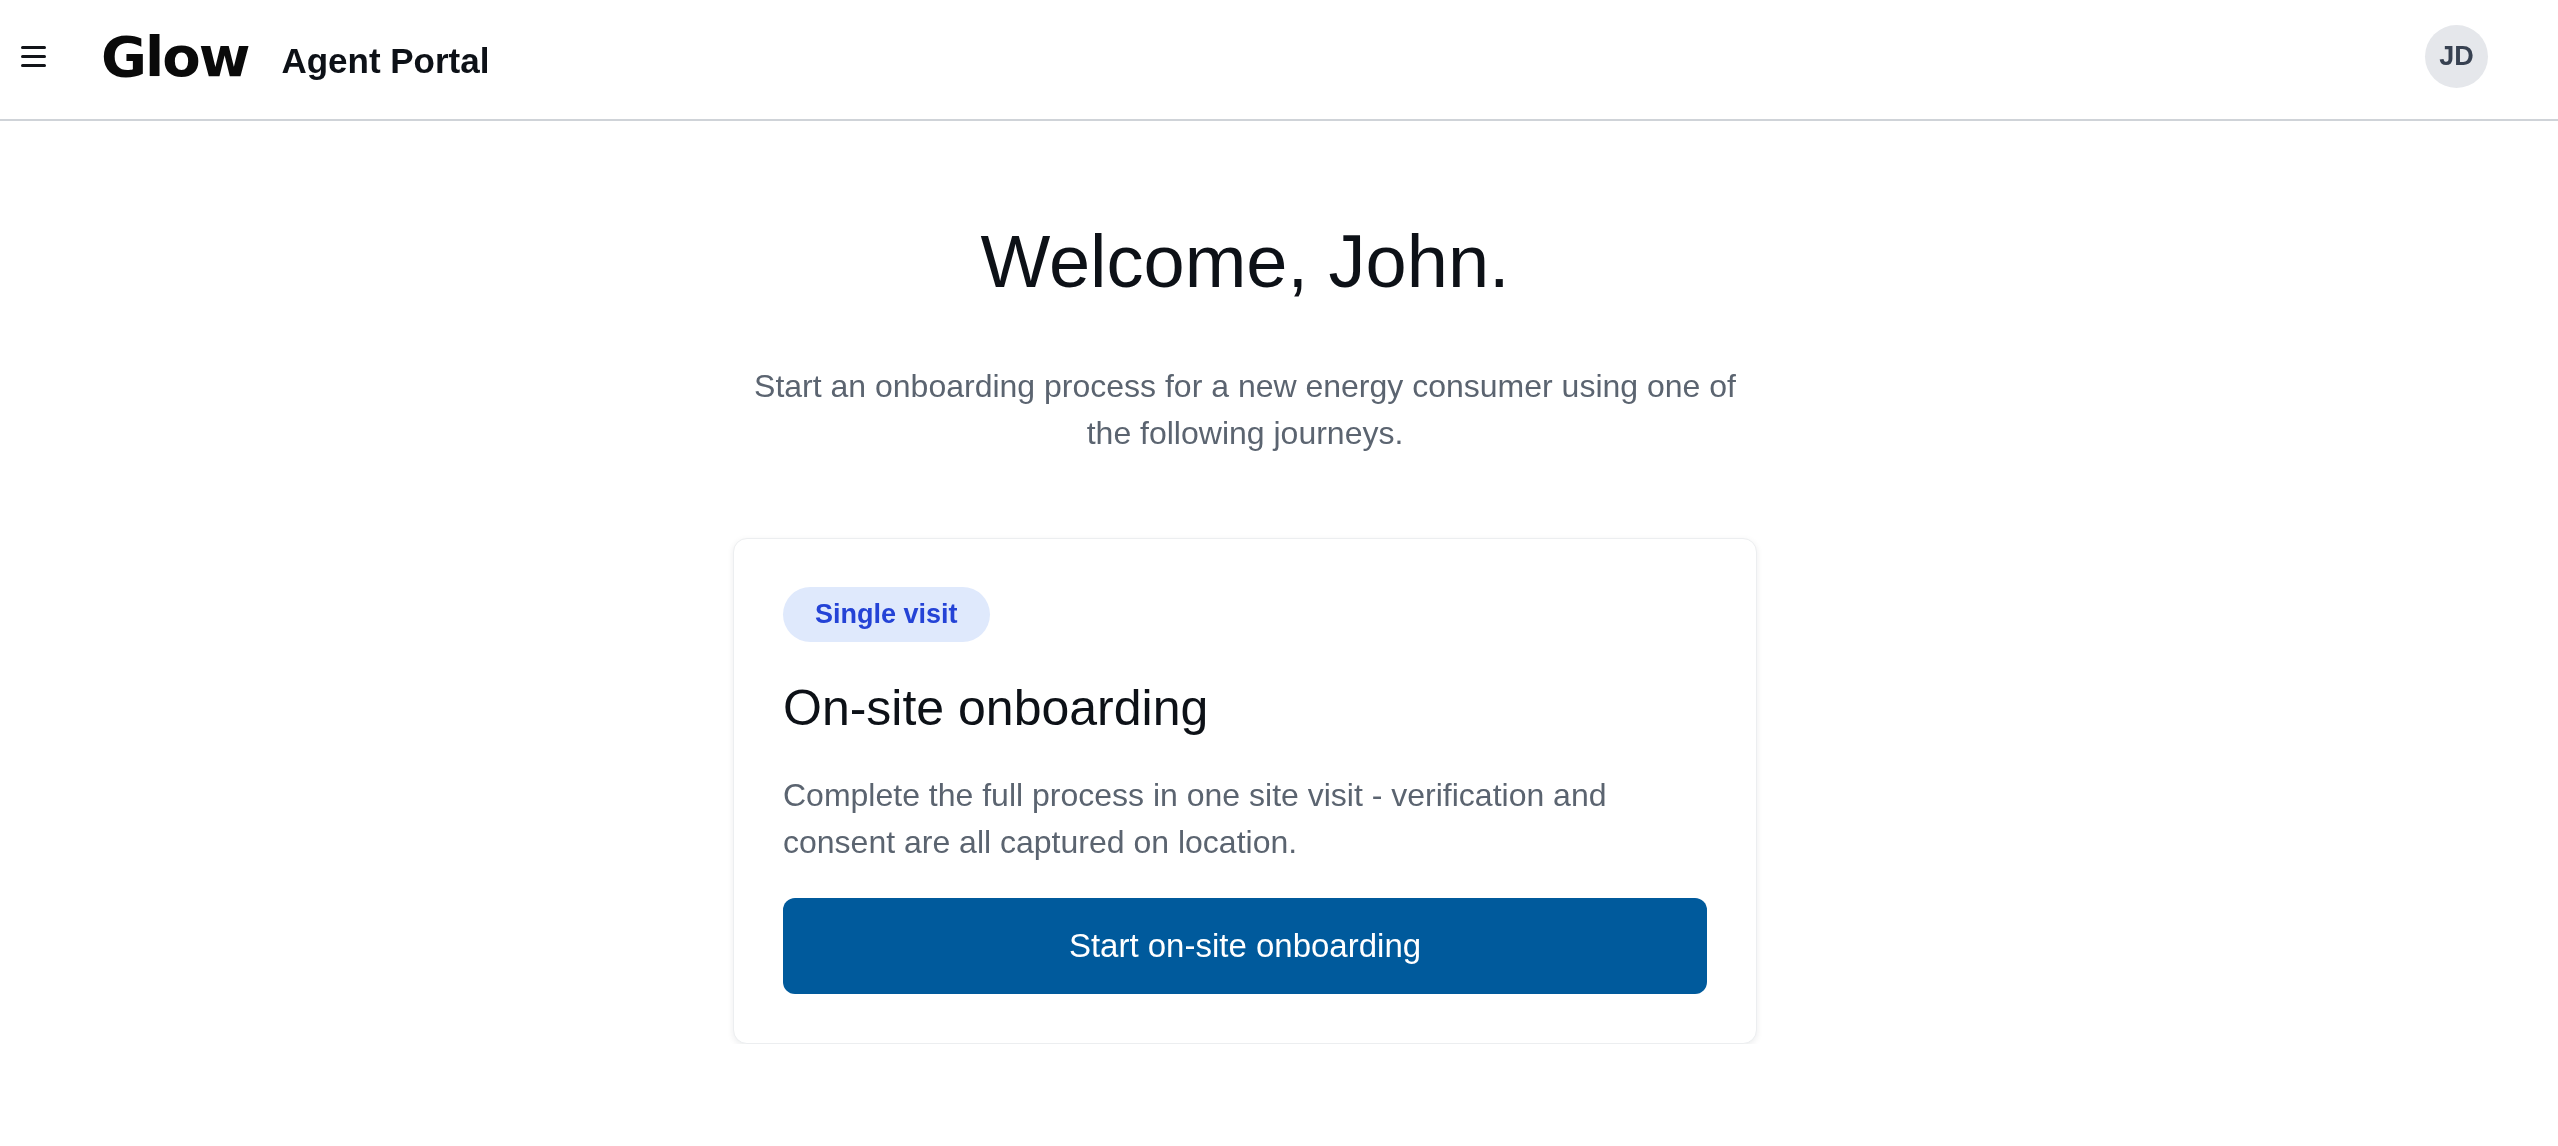  What do you see at coordinates (1245, 410) in the screenshot?
I see `welcome-text: Start an onboarding process for a new energy consumer using one of the following journeys.` at bounding box center [1245, 410].